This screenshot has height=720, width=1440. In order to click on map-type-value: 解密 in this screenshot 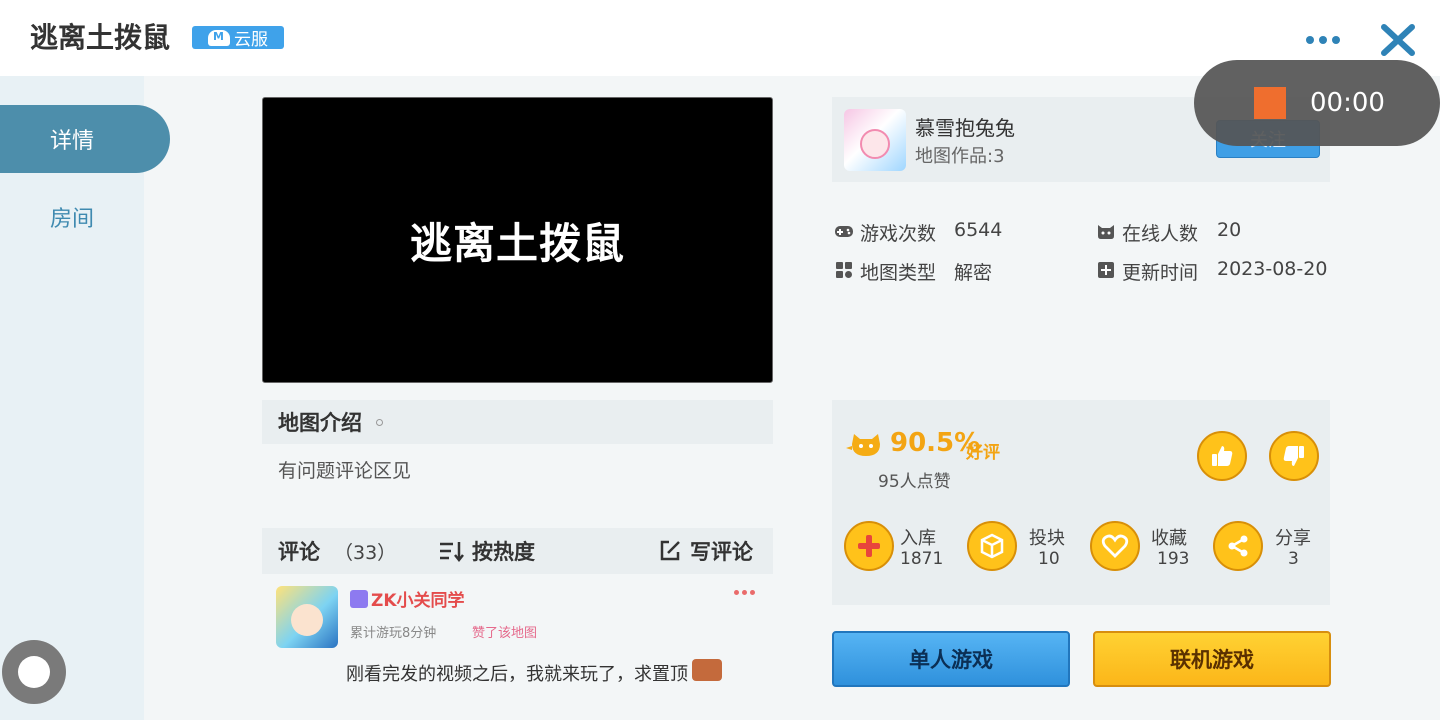, I will do `click(973, 273)`.